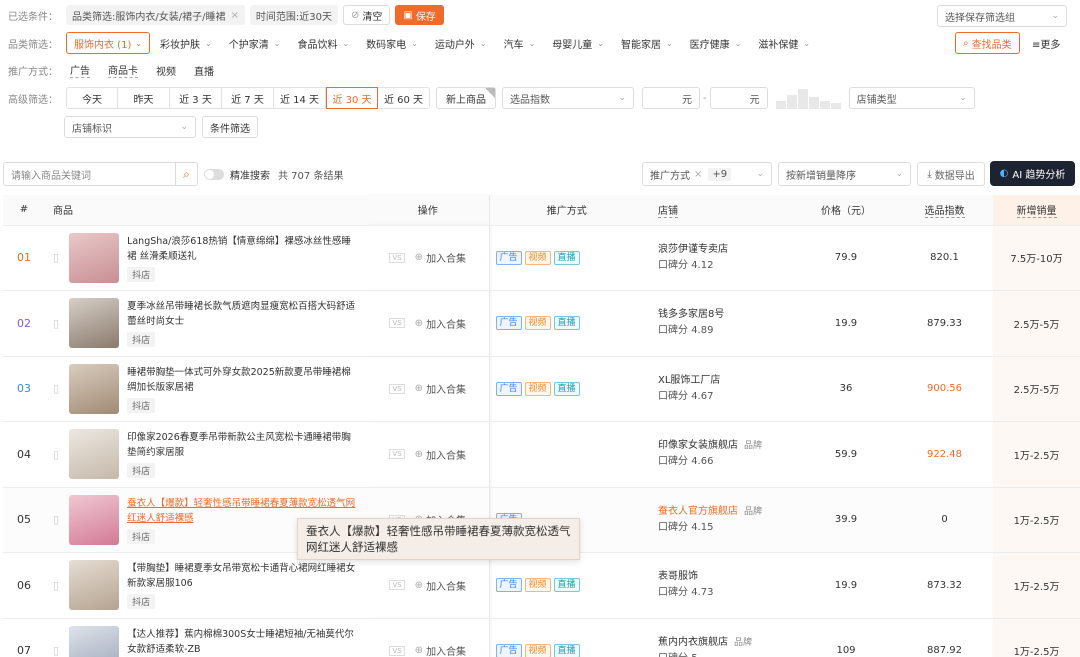 This screenshot has height=657, width=1080. I want to click on promo-card: 商品卡, so click(123, 70).